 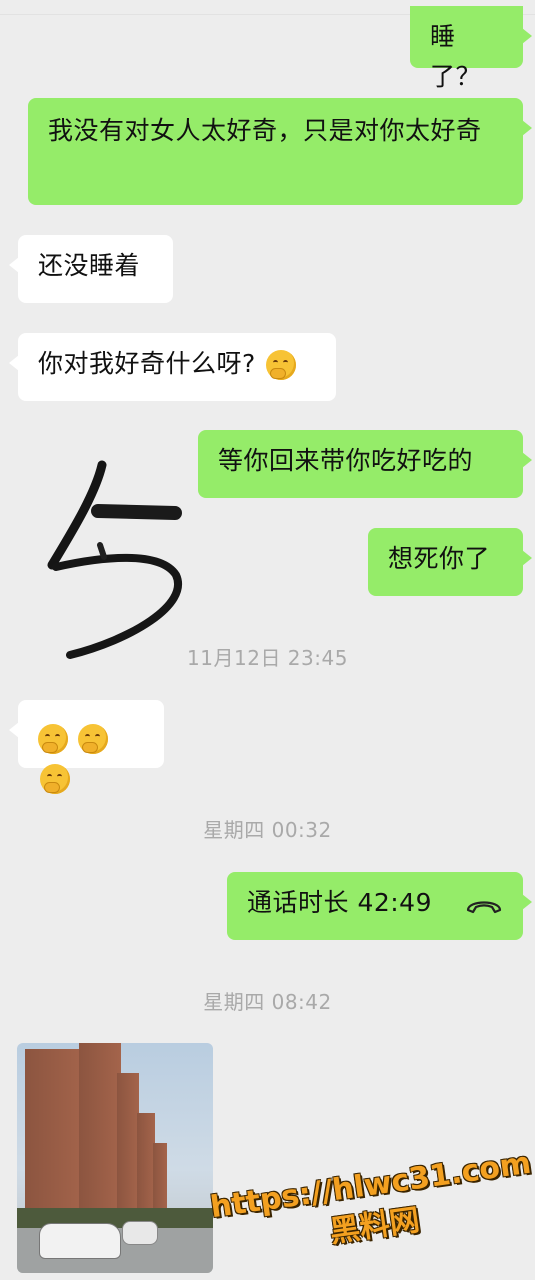 What do you see at coordinates (89, 265) in the screenshot?
I see `message-text: 还没睡着` at bounding box center [89, 265].